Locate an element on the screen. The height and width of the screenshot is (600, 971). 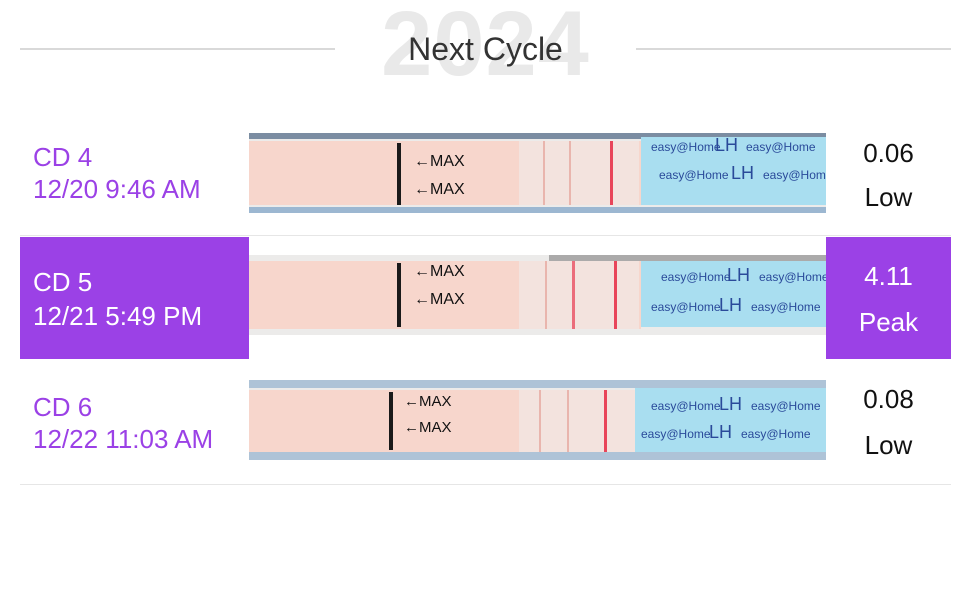
lh-result: 4.11 Peak is located at coordinates (888, 298).